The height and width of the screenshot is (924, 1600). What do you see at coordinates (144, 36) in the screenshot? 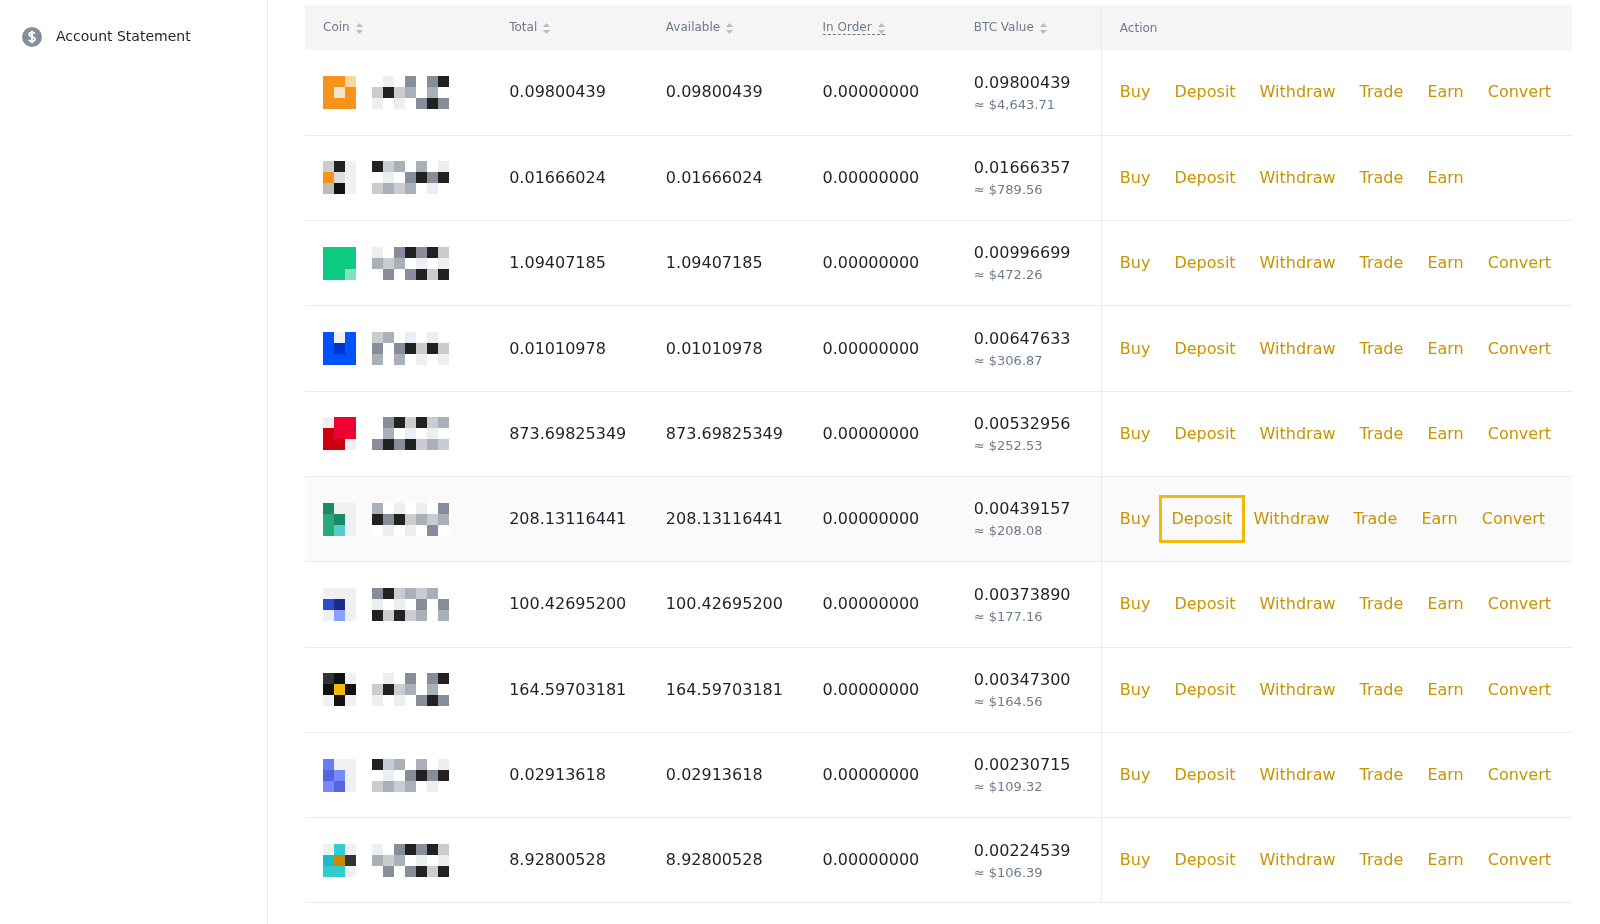
I see `sidebar-item: Account Statement` at bounding box center [144, 36].